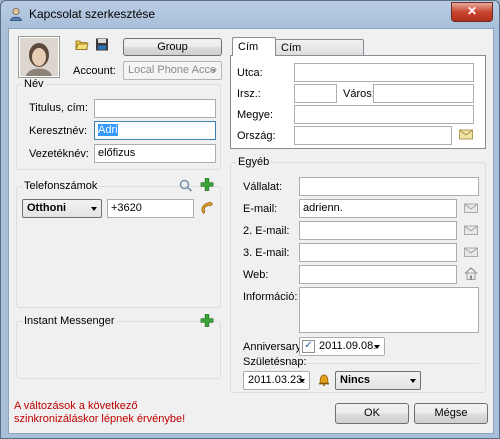  Describe the element at coordinates (263, 187) in the screenshot. I see `company-label: Vállalat:` at that location.